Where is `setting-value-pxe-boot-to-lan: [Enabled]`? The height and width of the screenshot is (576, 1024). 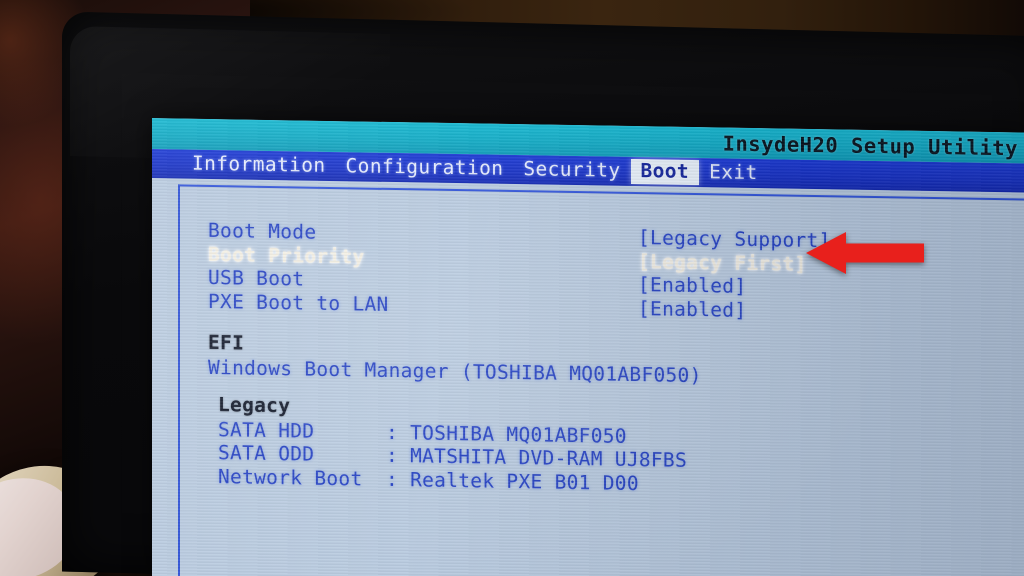 setting-value-pxe-boot-to-lan: [Enabled] is located at coordinates (692, 309).